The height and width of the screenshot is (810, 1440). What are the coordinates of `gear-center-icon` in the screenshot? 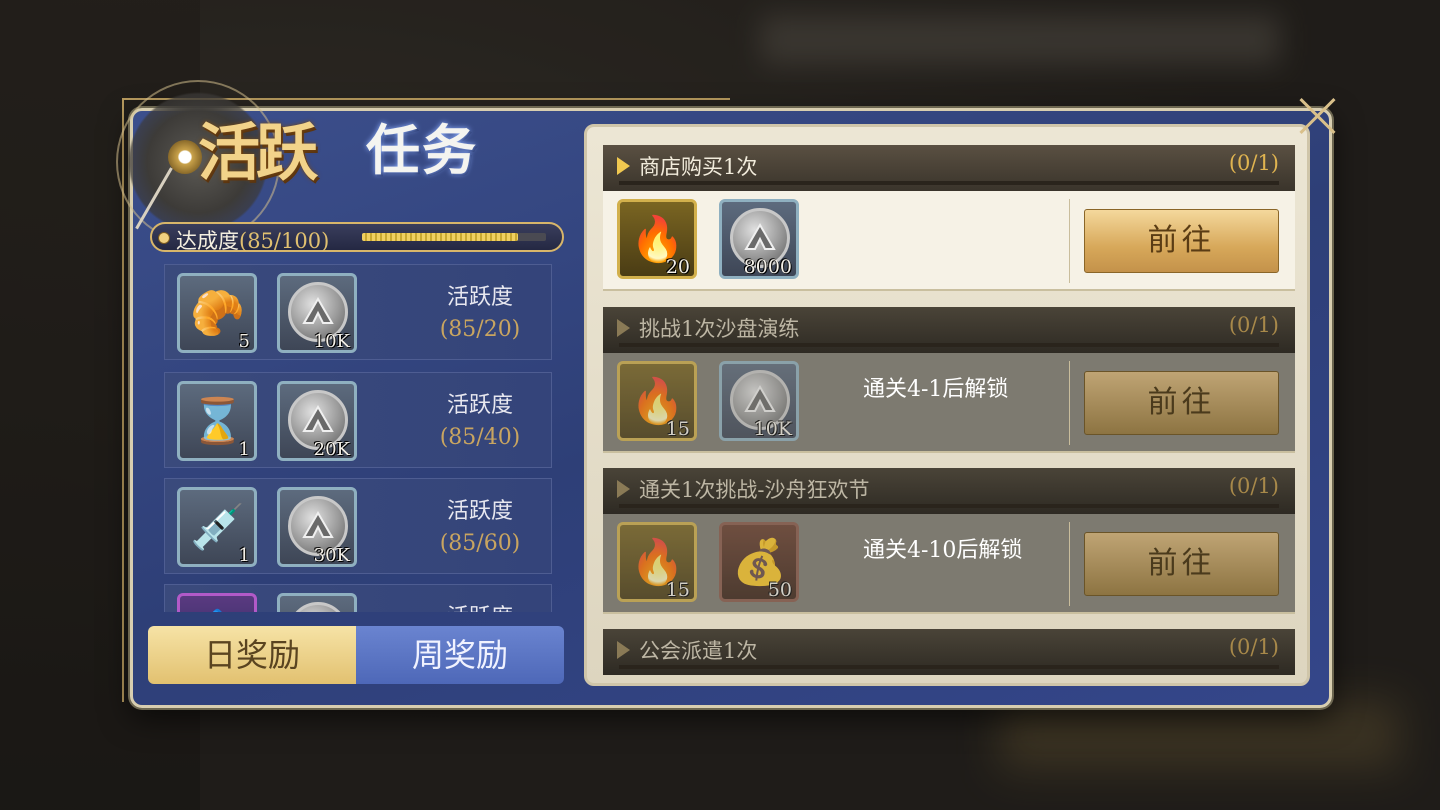 It's located at (185, 157).